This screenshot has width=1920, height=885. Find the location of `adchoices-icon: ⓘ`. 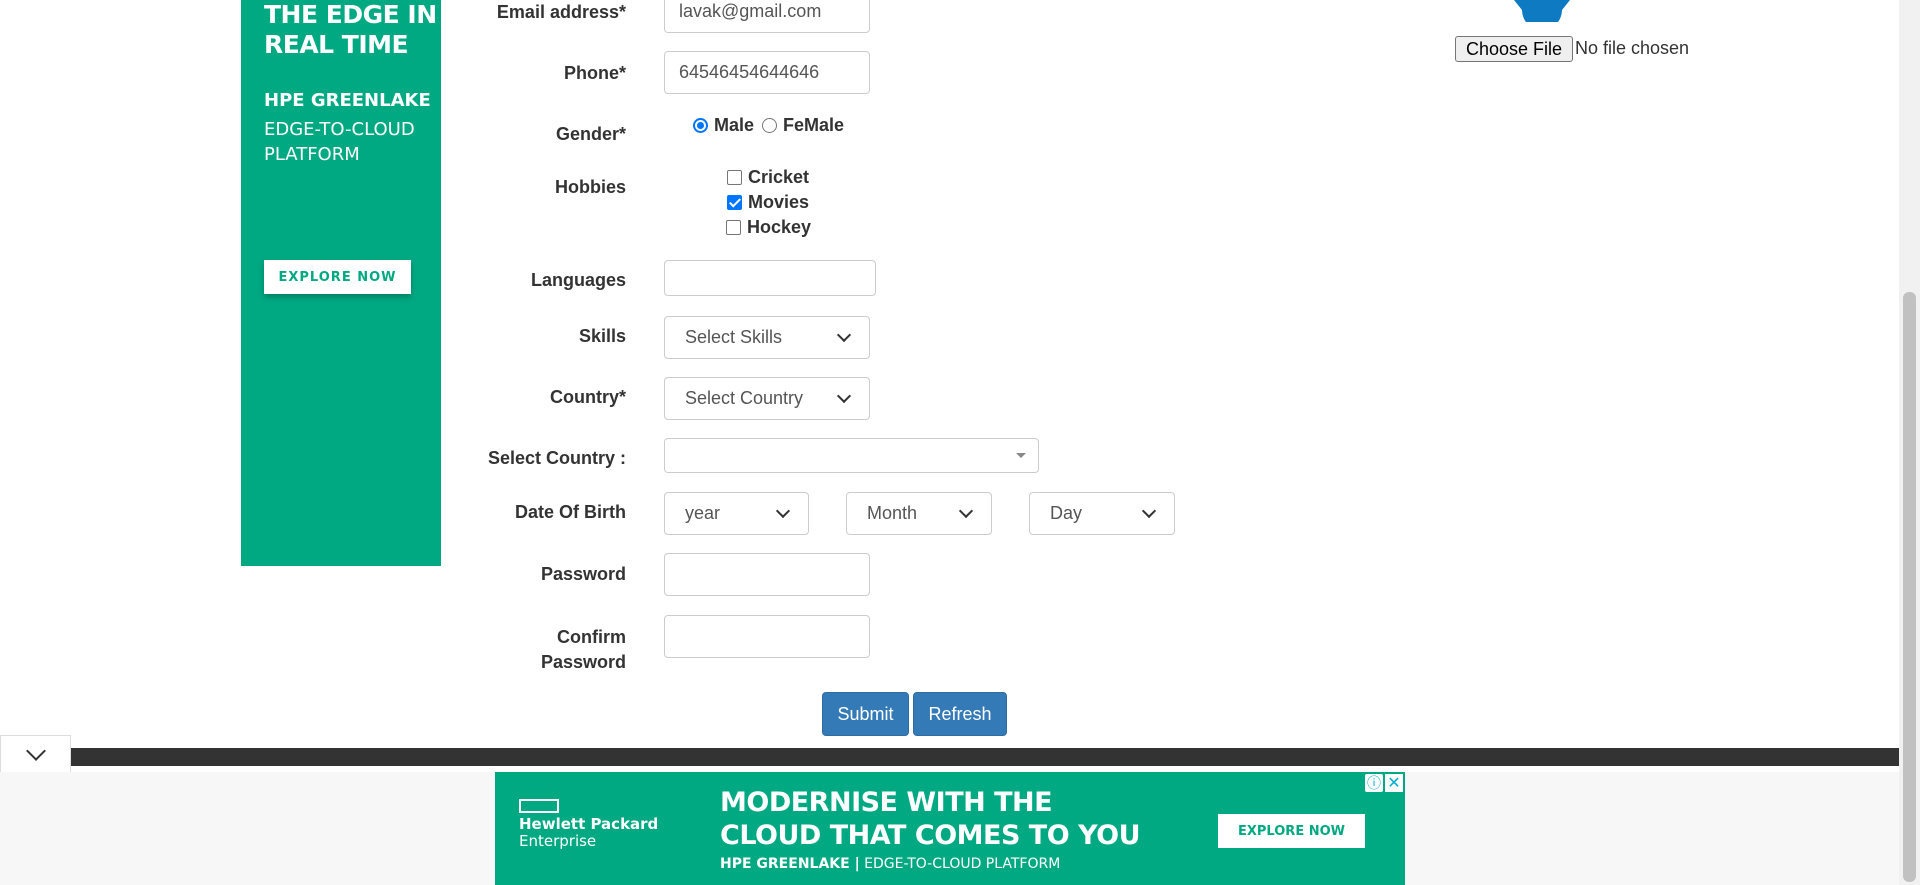

adchoices-icon: ⓘ is located at coordinates (1374, 783).